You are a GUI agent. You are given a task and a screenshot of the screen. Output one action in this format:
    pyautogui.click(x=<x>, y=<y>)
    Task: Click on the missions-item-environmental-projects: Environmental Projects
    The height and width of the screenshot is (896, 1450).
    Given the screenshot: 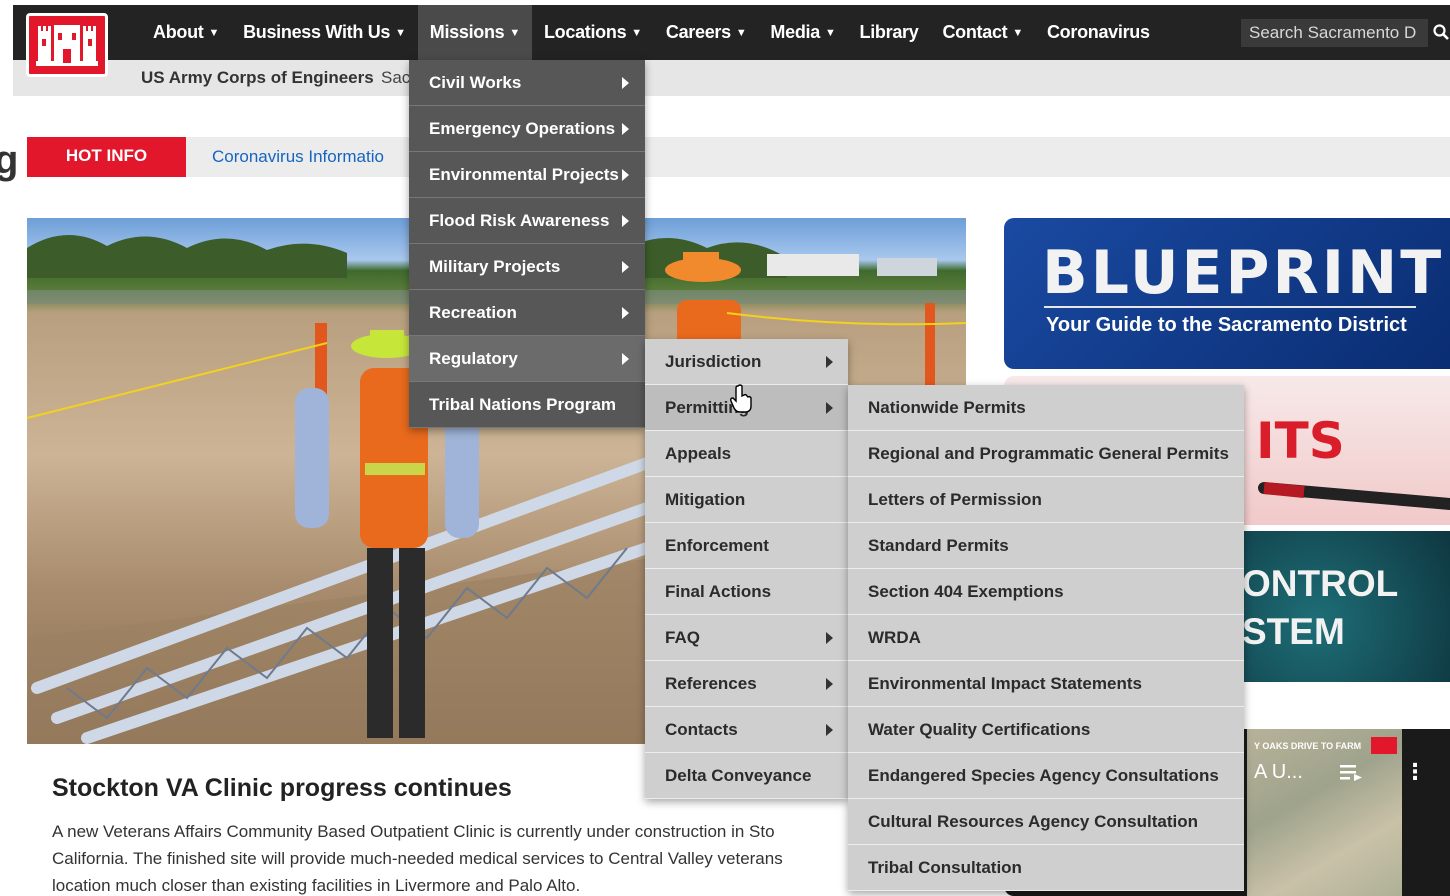 What is the action you would take?
    pyautogui.click(x=527, y=175)
    